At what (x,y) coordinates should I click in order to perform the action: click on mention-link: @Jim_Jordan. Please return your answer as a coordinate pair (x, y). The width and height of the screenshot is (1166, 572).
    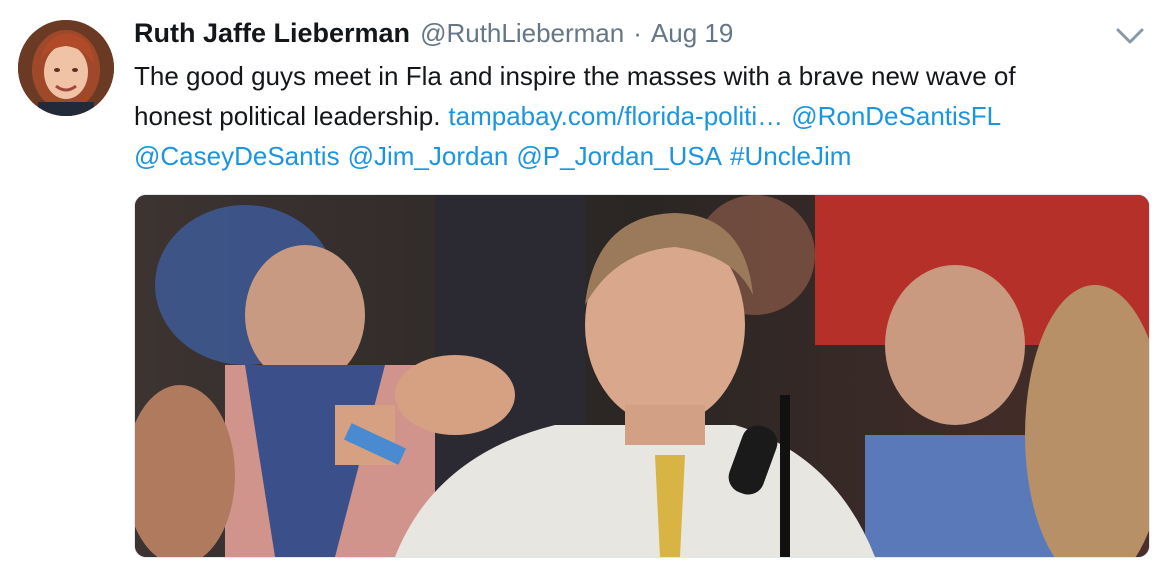
    Looking at the image, I should click on (428, 156).